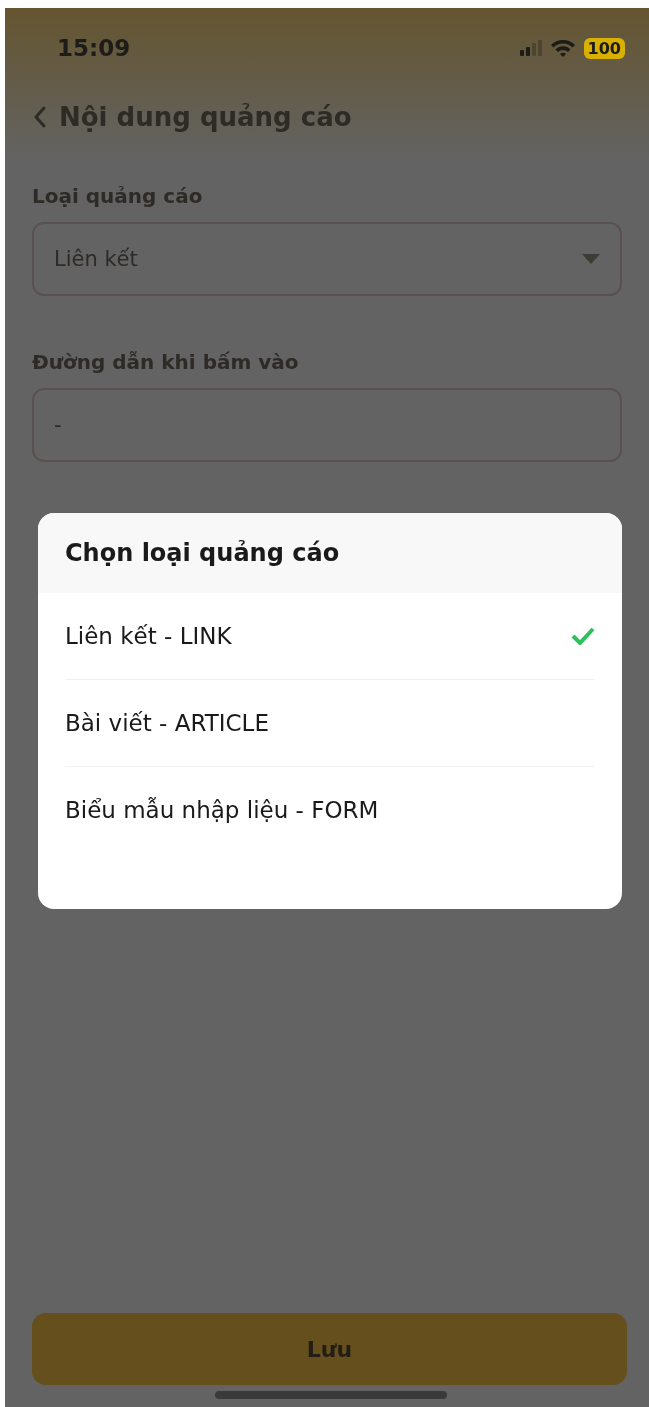 The image size is (649, 1407). Describe the element at coordinates (94, 48) in the screenshot. I see `status-time: 15:09` at that location.